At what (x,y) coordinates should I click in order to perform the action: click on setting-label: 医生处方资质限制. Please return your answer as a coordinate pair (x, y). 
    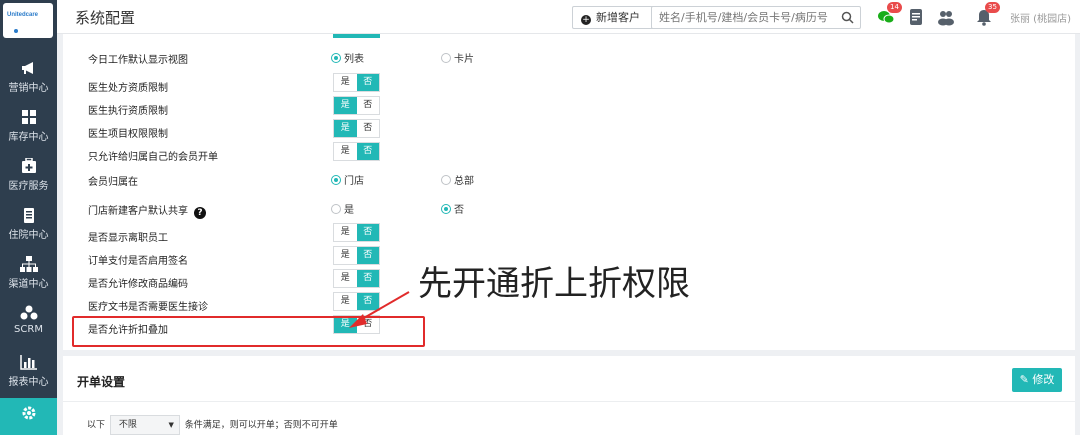
    Looking at the image, I should click on (128, 88).